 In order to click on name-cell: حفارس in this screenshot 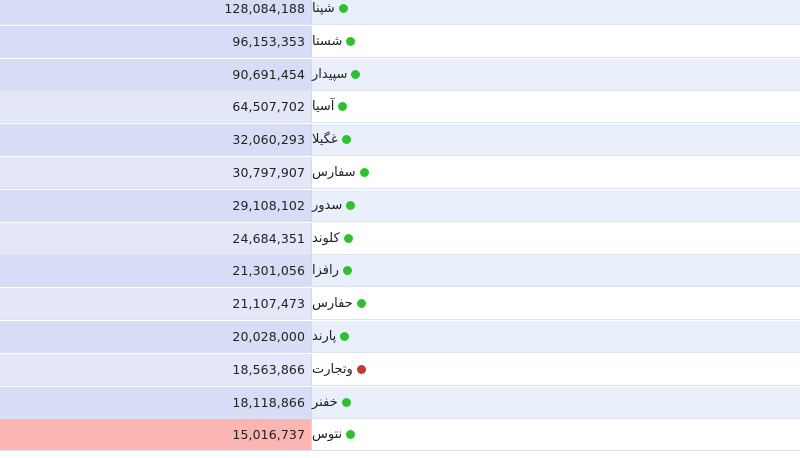, I will do `click(556, 303)`.